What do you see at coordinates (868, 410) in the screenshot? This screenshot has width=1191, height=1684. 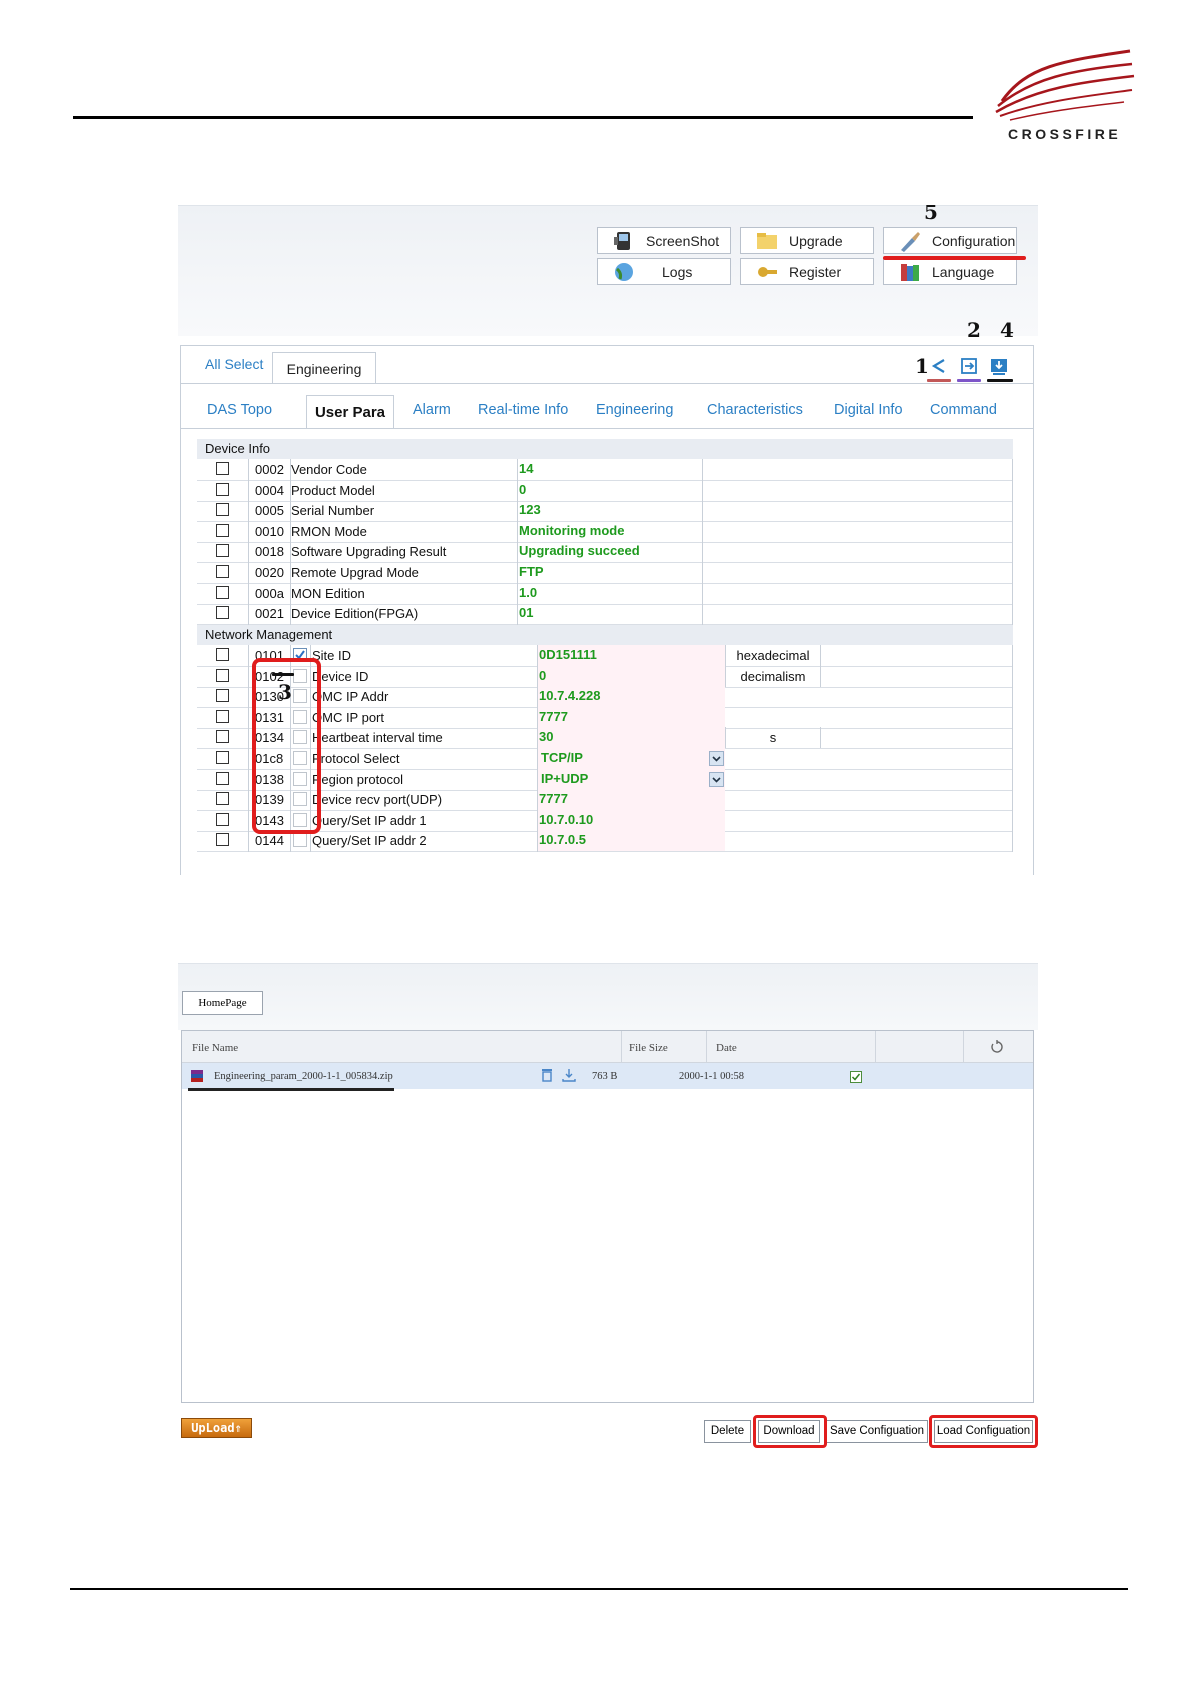 I see `subtab-digital-info: Digital Info` at bounding box center [868, 410].